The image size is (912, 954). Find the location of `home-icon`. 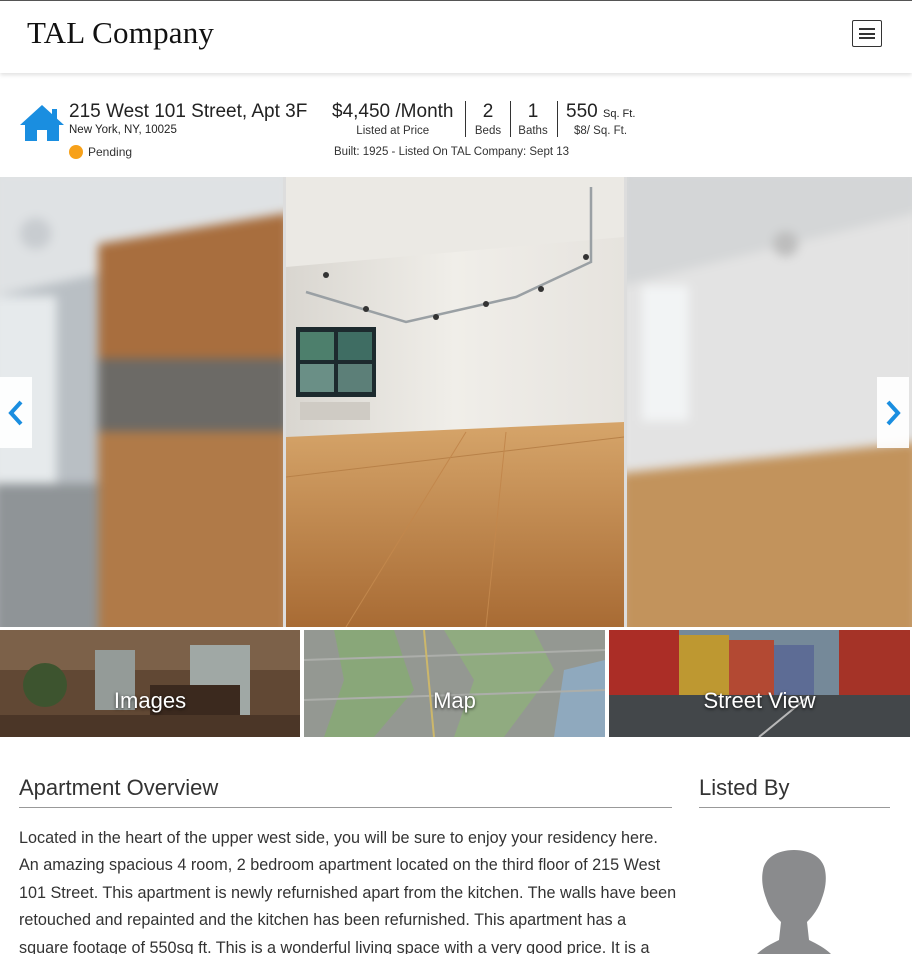

home-icon is located at coordinates (42, 123).